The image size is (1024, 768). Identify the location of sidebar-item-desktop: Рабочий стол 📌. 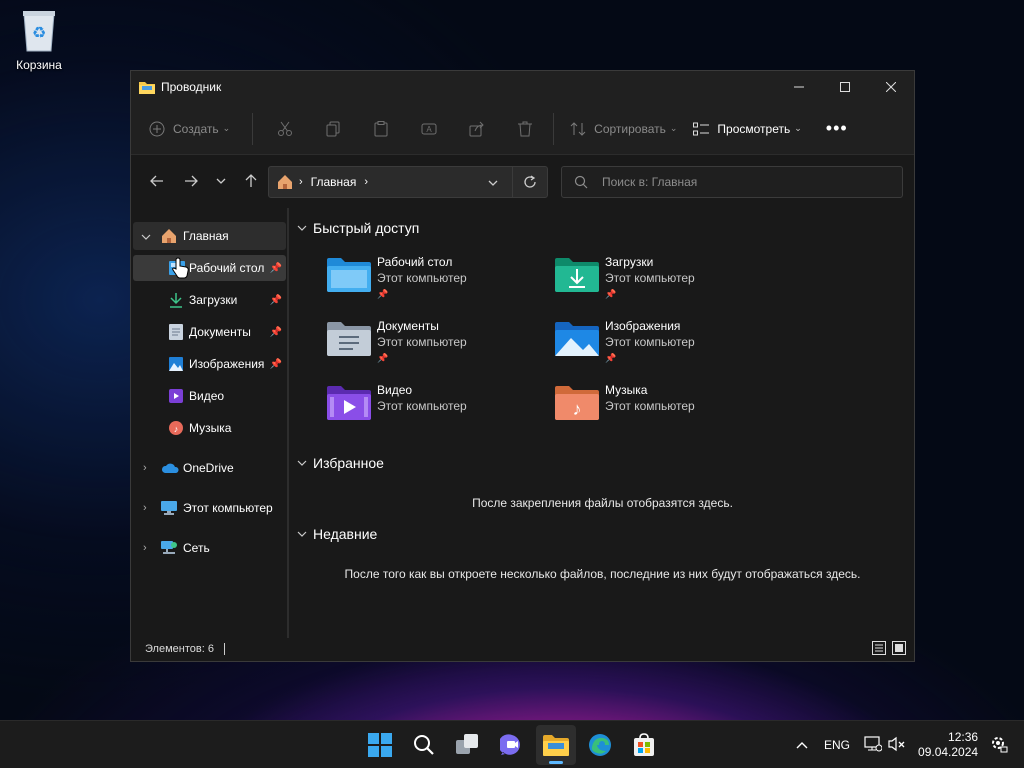
(209, 268).